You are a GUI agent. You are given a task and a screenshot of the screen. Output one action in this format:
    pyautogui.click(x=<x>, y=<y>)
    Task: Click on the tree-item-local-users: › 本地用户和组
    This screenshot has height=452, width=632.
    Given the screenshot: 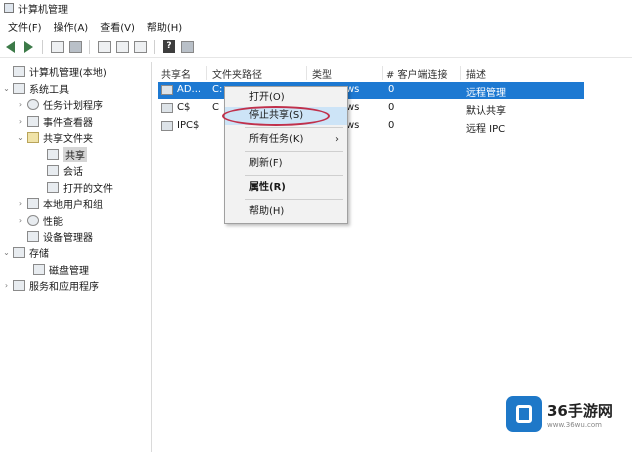 What is the action you would take?
    pyautogui.click(x=59, y=203)
    